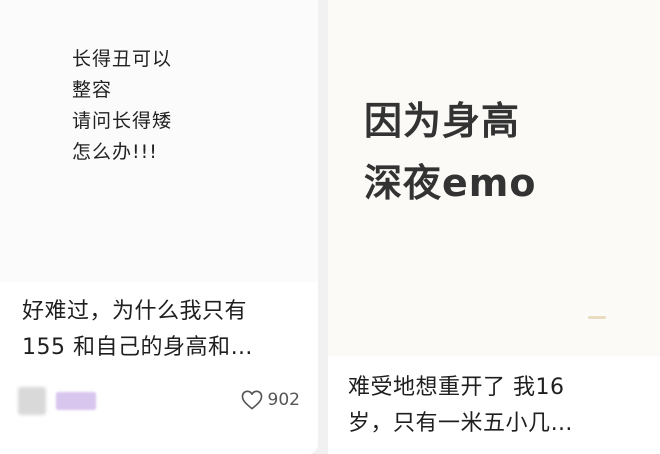 The height and width of the screenshot is (454, 660). Describe the element at coordinates (597, 317) in the screenshot. I see `decorative-dash` at that location.